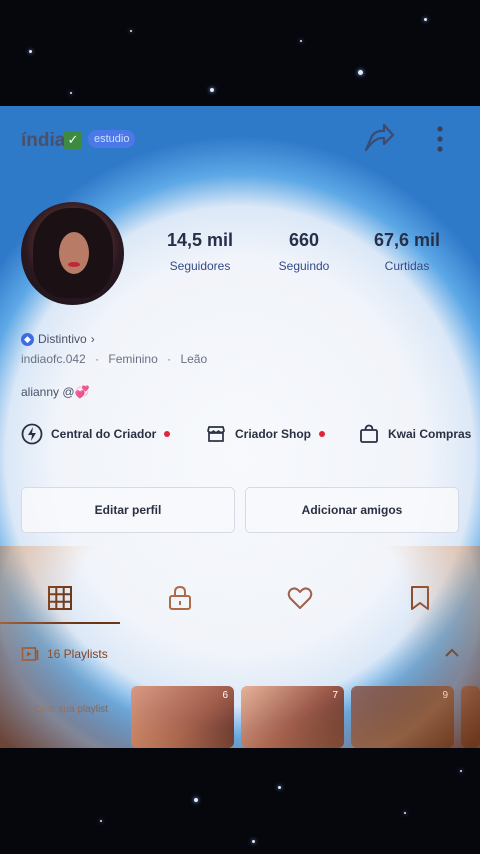 This screenshot has height=854, width=480. Describe the element at coordinates (200, 240) in the screenshot. I see `followers-count: 14,5 mil` at that location.